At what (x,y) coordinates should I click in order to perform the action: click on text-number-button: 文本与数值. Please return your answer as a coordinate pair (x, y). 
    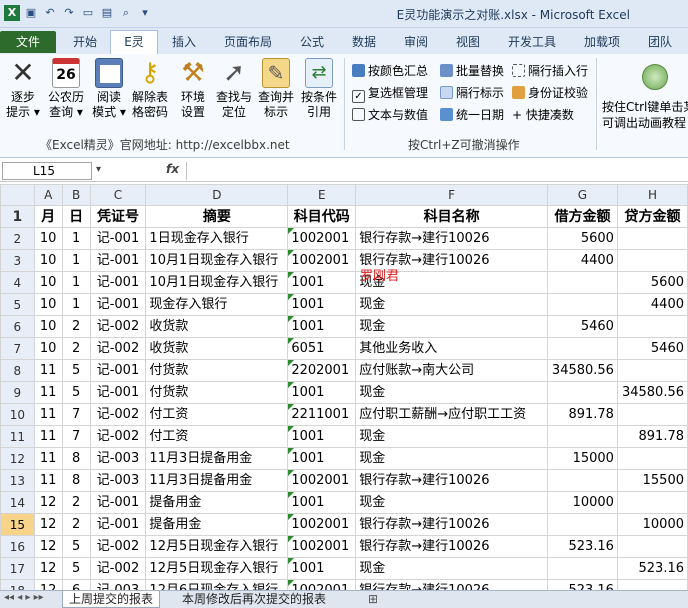
    Looking at the image, I should click on (390, 114).